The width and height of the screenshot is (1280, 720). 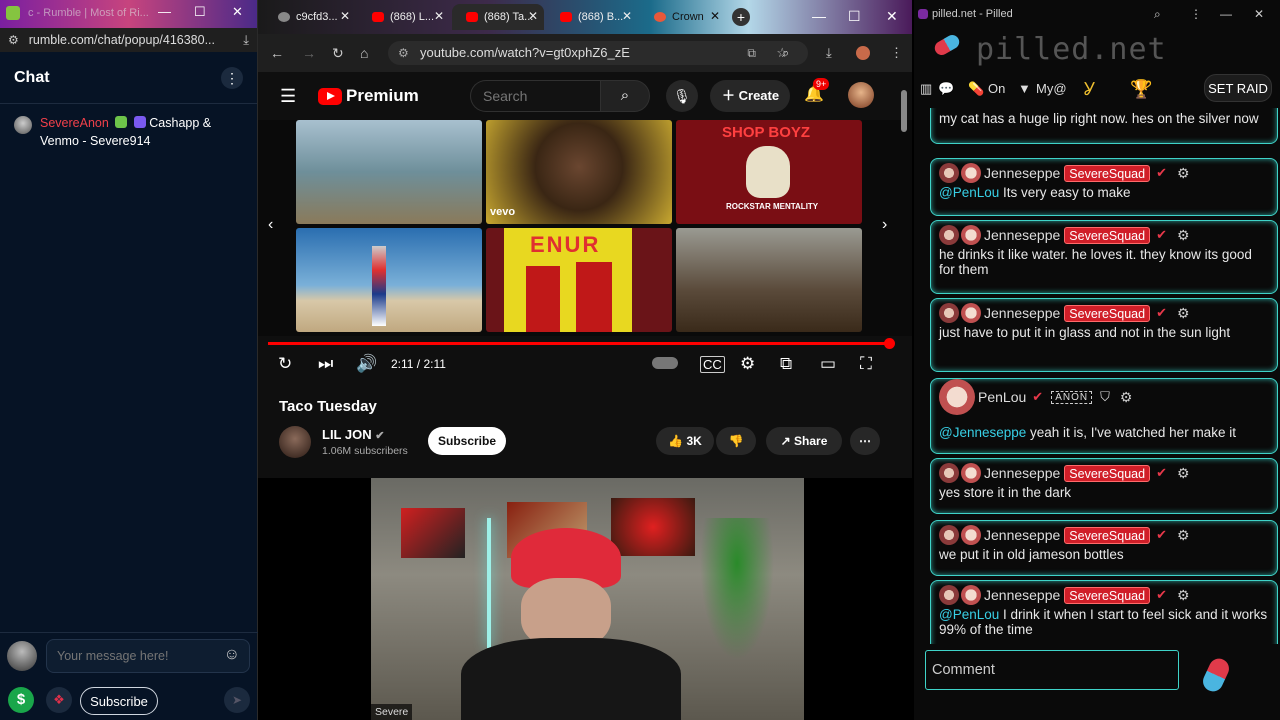 What do you see at coordinates (1141, 89) in the screenshot?
I see `trophy-icon: 🏆` at bounding box center [1141, 89].